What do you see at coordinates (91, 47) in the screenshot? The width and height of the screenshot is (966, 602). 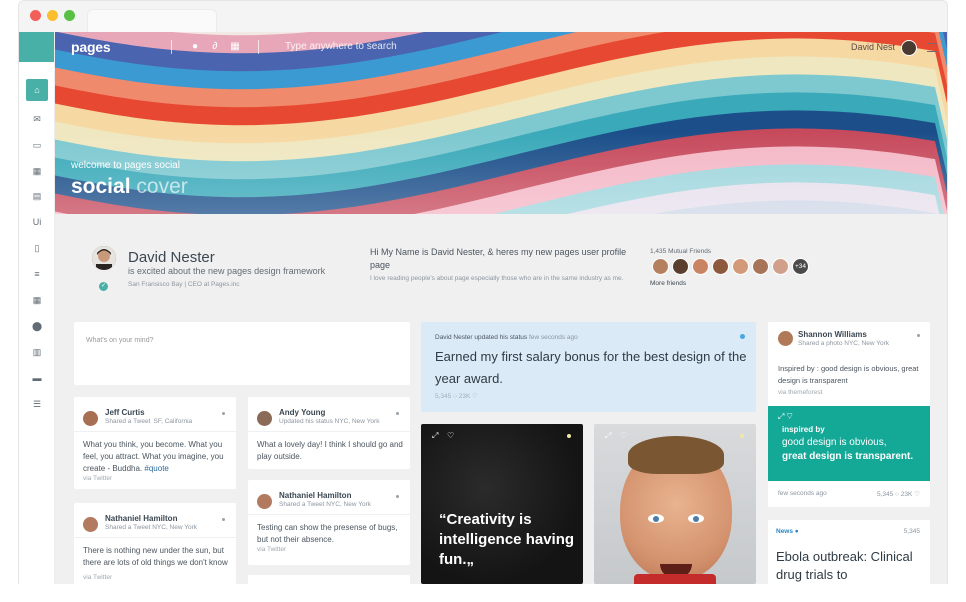 I see `app-logo: pages` at bounding box center [91, 47].